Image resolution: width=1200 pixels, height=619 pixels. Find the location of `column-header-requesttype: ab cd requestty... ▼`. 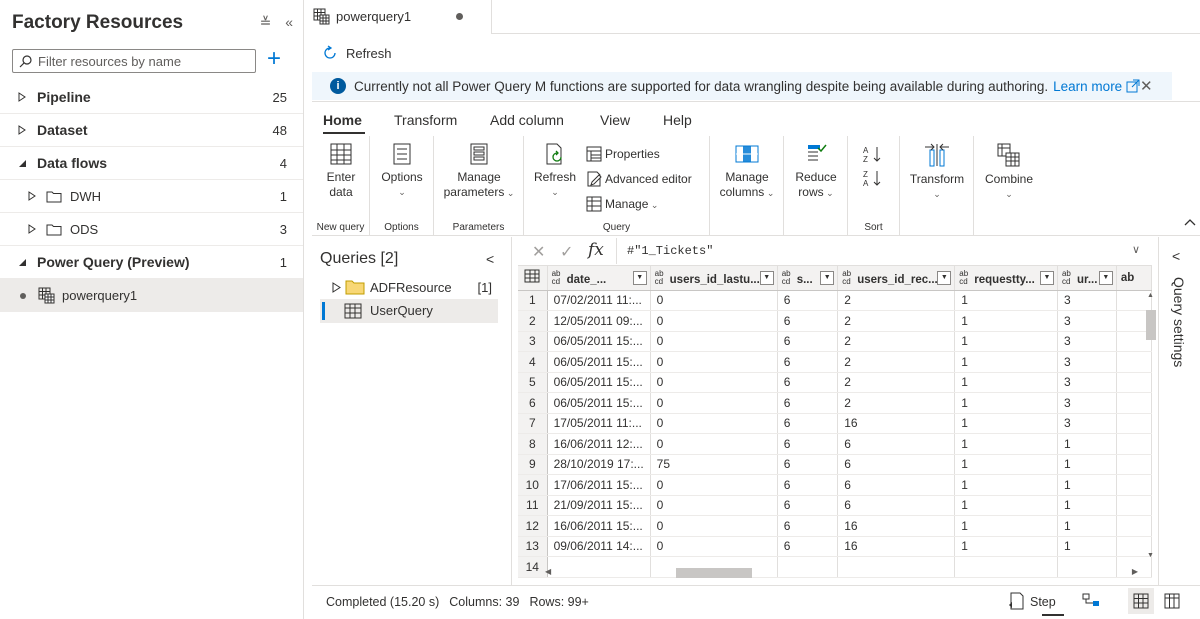

column-header-requesttype: ab cd requestty... ▼ is located at coordinates (1006, 278).